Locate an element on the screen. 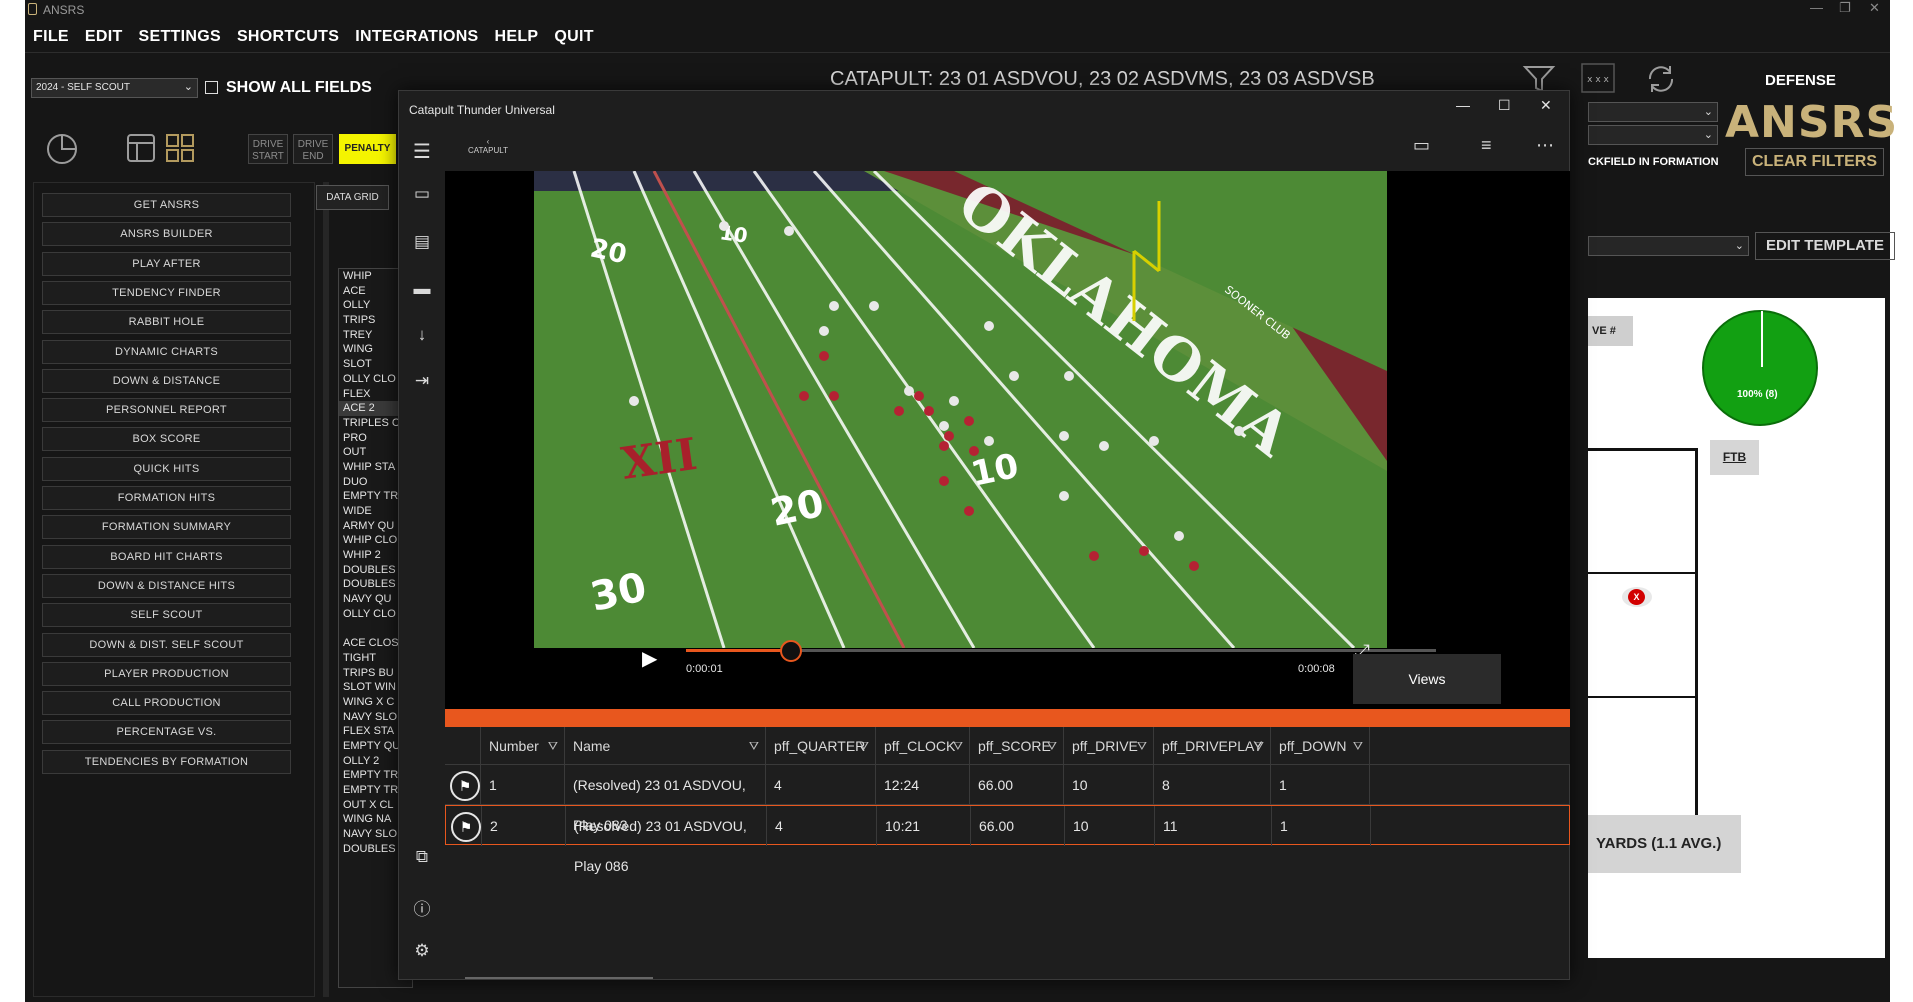  subtitles-icon: ▬ is located at coordinates (422, 289).